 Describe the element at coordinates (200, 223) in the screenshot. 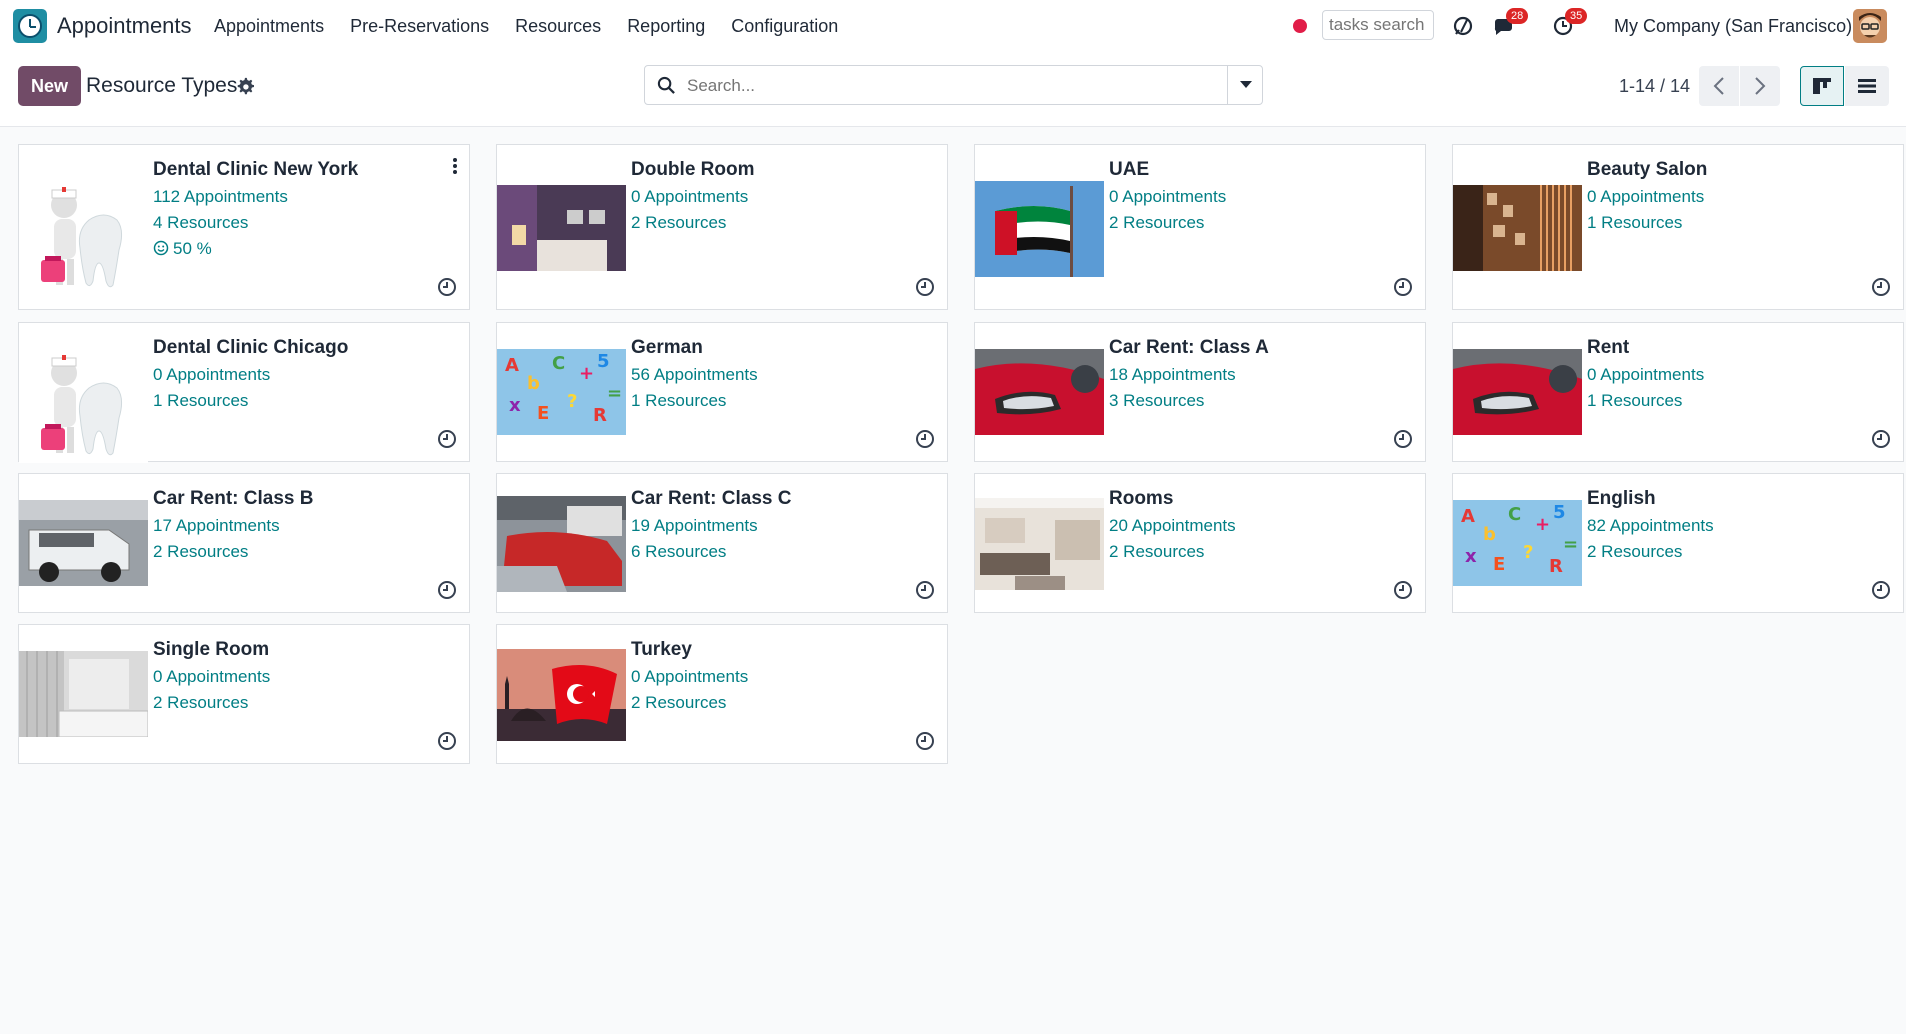

I see `resources-count-link: 4 Resources` at that location.